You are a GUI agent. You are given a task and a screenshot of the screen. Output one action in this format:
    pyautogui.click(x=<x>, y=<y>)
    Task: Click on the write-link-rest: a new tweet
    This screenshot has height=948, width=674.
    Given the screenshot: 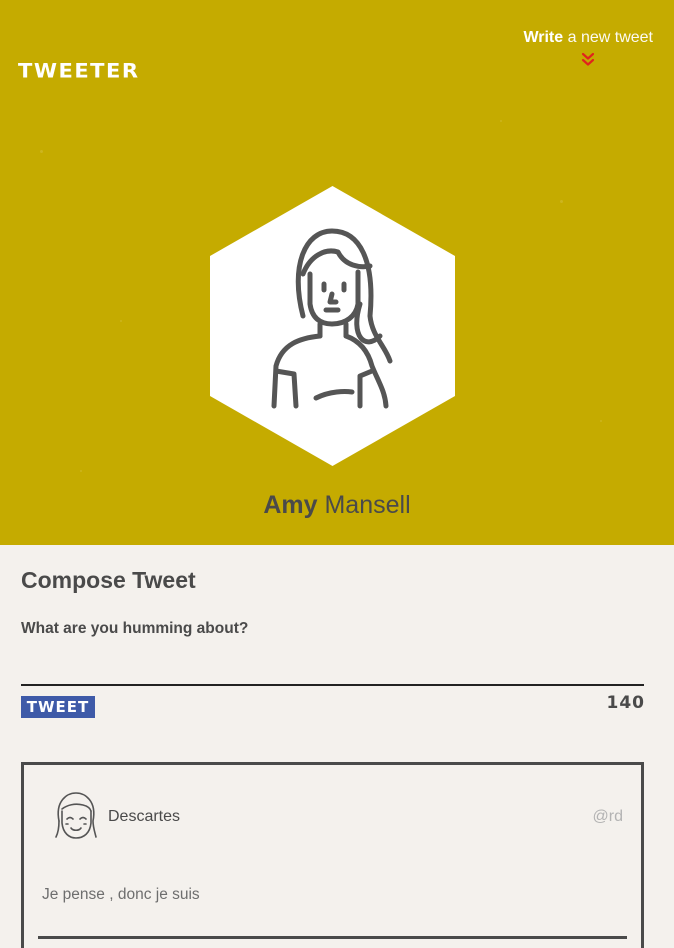 What is the action you would take?
    pyautogui.click(x=610, y=37)
    